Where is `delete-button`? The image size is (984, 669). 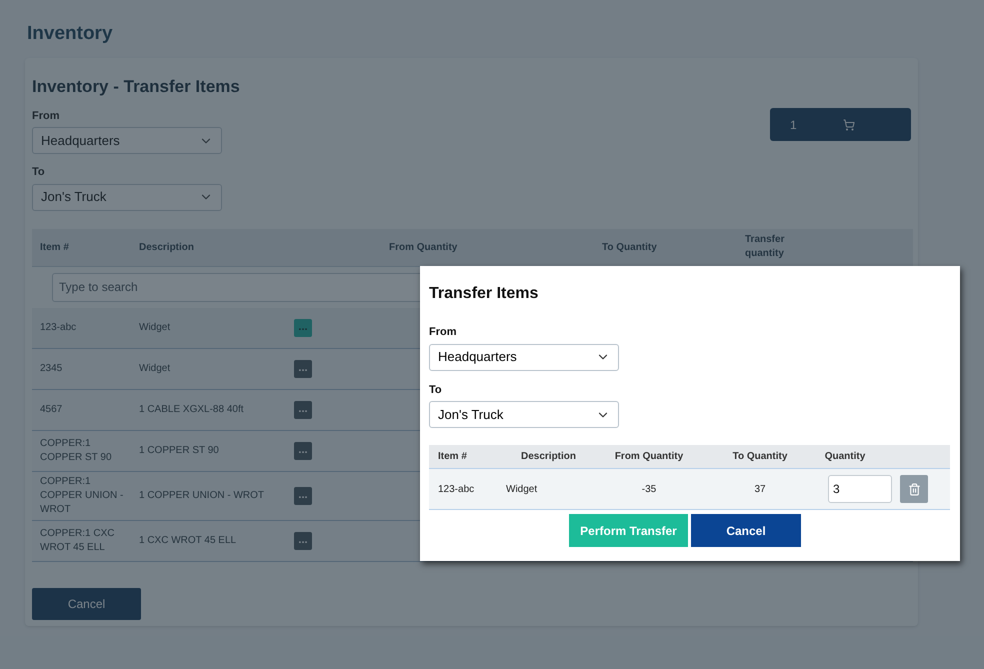 delete-button is located at coordinates (914, 489).